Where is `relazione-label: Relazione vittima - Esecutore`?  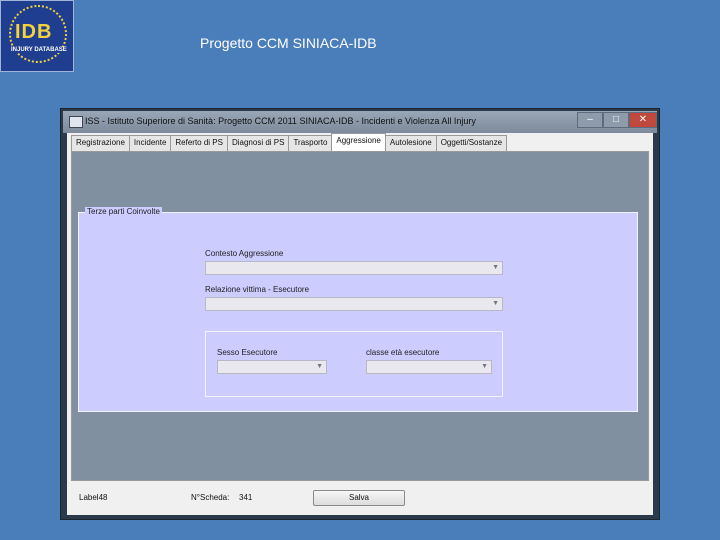
relazione-label: Relazione vittima - Esecutore is located at coordinates (257, 289).